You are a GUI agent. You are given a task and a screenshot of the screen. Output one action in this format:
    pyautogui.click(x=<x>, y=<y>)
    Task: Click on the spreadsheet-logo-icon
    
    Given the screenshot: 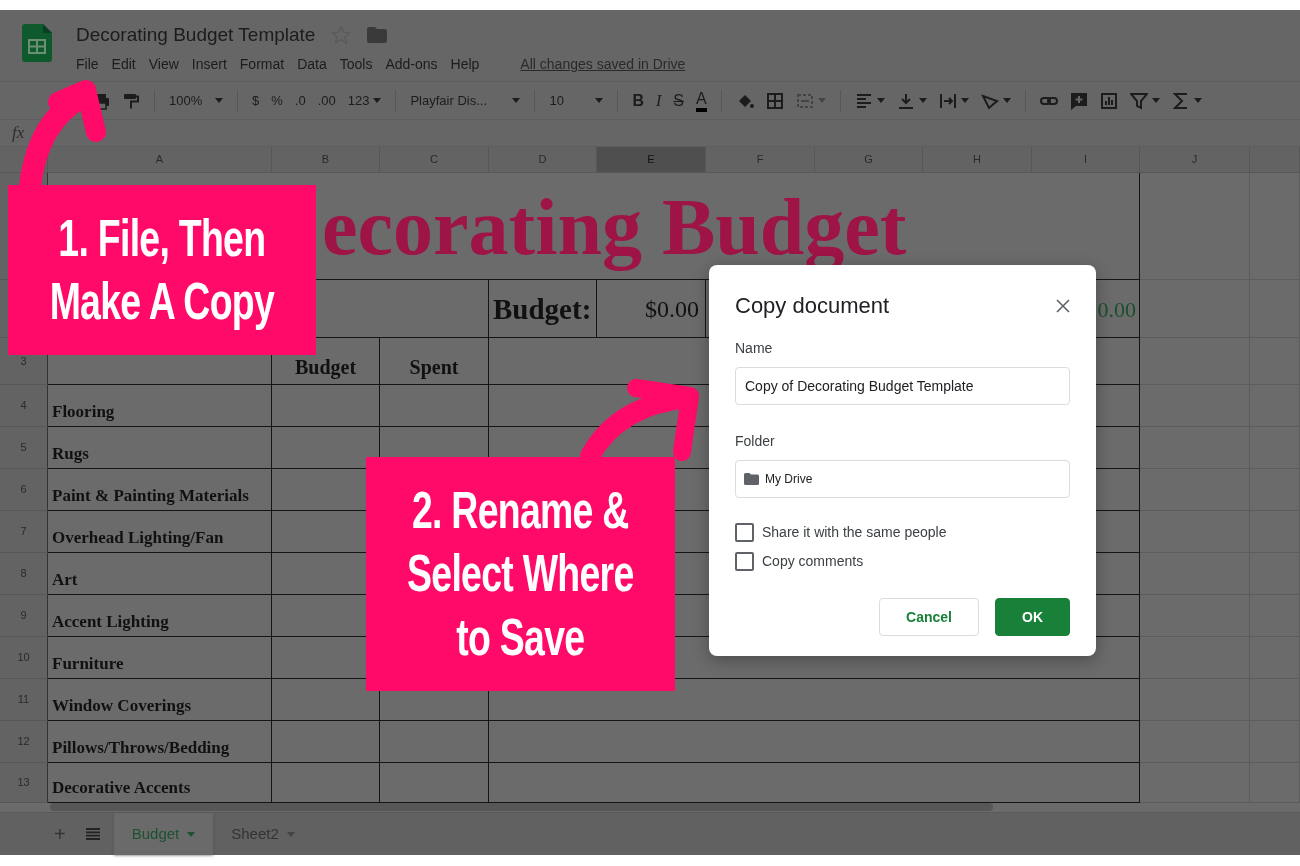 What is the action you would take?
    pyautogui.click(x=37, y=43)
    